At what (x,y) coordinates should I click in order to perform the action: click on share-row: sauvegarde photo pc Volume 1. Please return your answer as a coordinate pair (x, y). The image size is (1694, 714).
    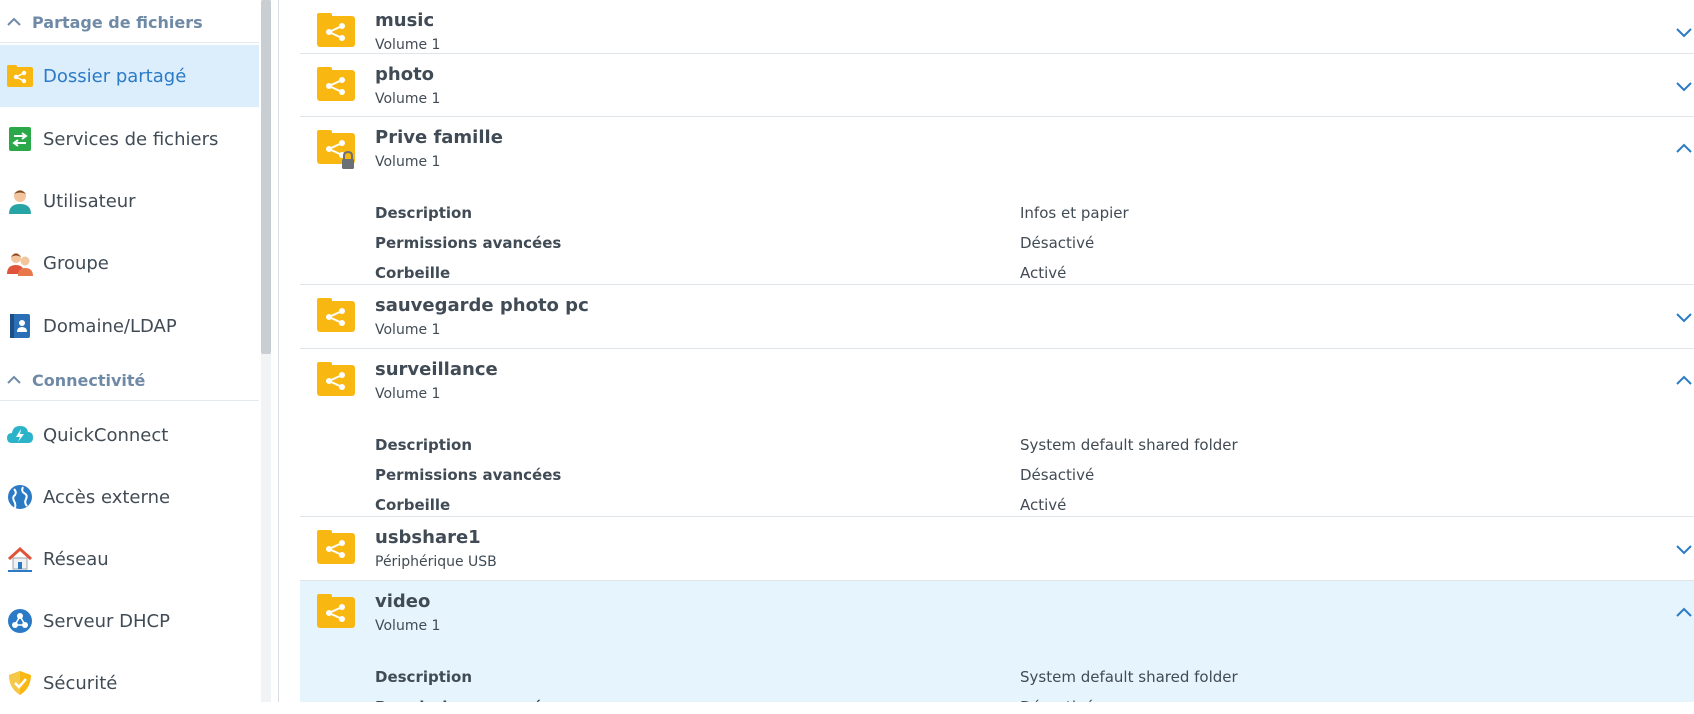
    Looking at the image, I should click on (997, 317).